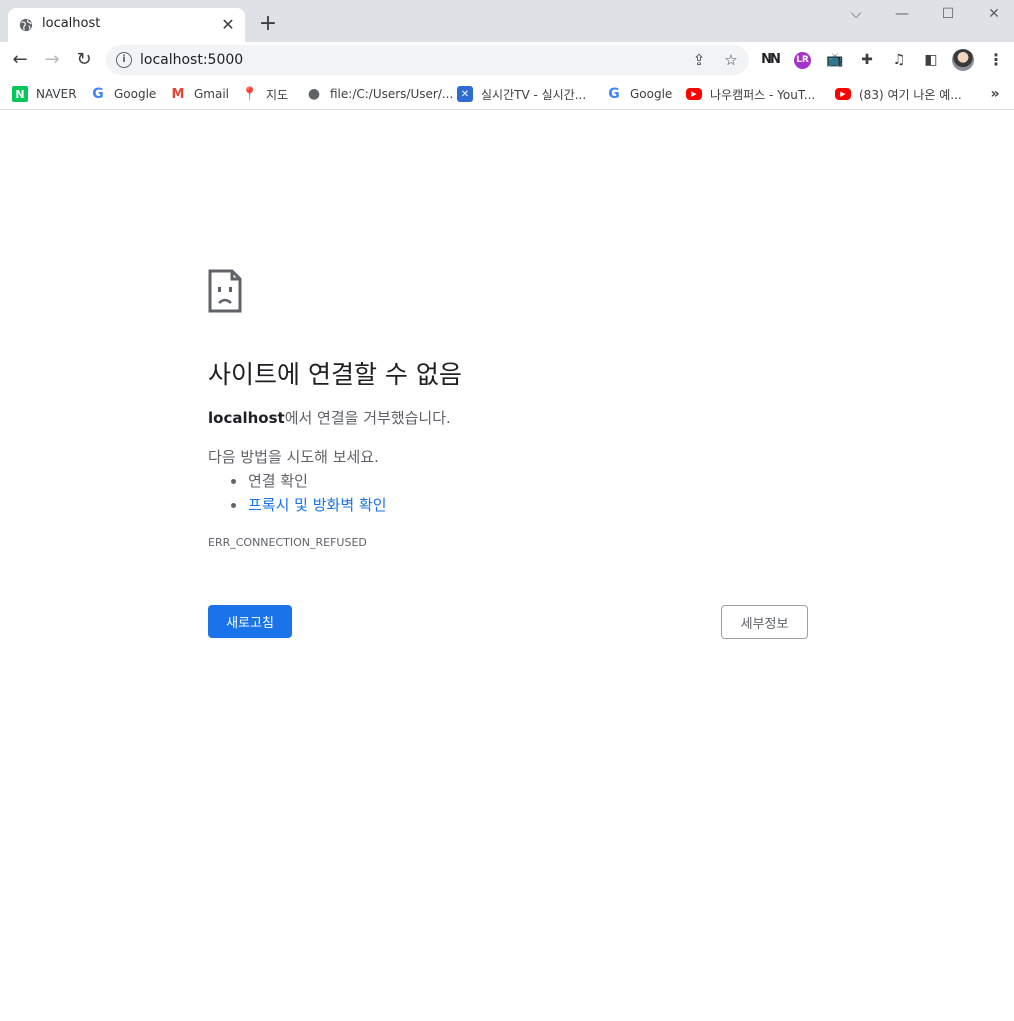 This screenshot has width=1014, height=1021. I want to click on tab-search-icon: ⌵, so click(856, 14).